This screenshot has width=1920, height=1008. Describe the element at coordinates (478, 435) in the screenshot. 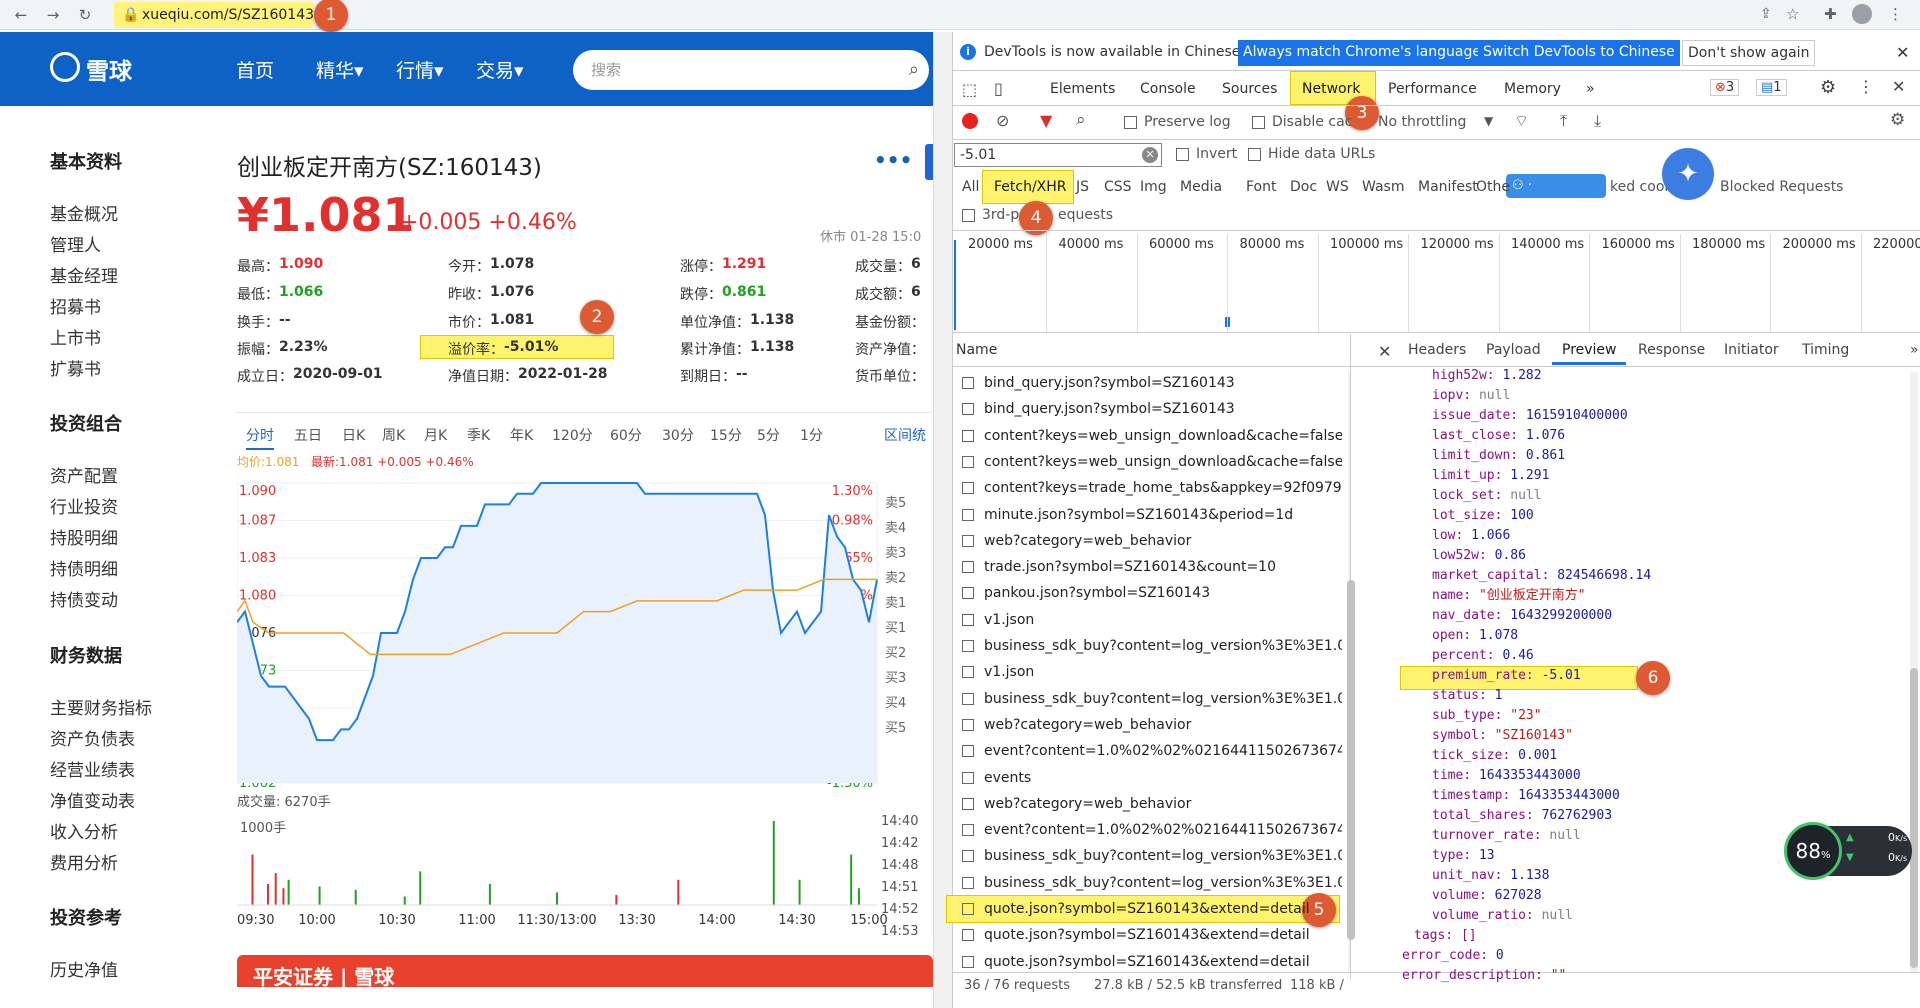

I see `chart-tab: 季K` at that location.